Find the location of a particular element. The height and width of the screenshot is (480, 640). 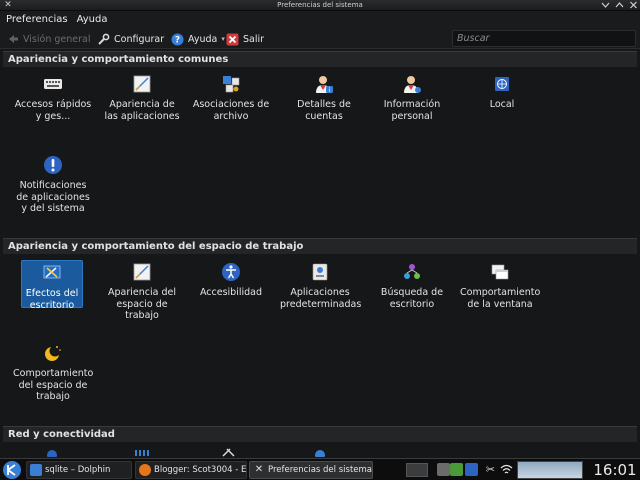

app-launcher-button is located at coordinates (12, 470).